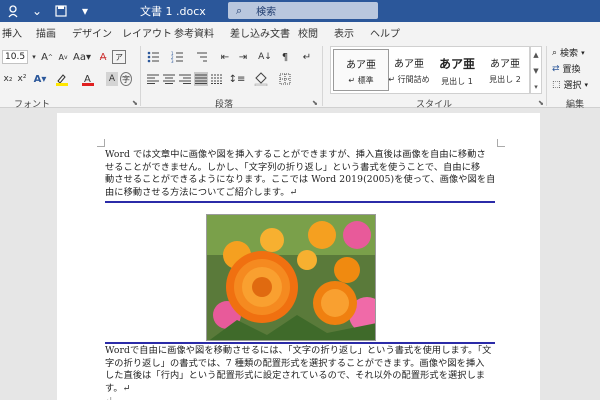 The height and width of the screenshot is (400, 600). What do you see at coordinates (135, 103) in the screenshot?
I see `font-dialog-launcher-icon: ⬊` at bounding box center [135, 103].